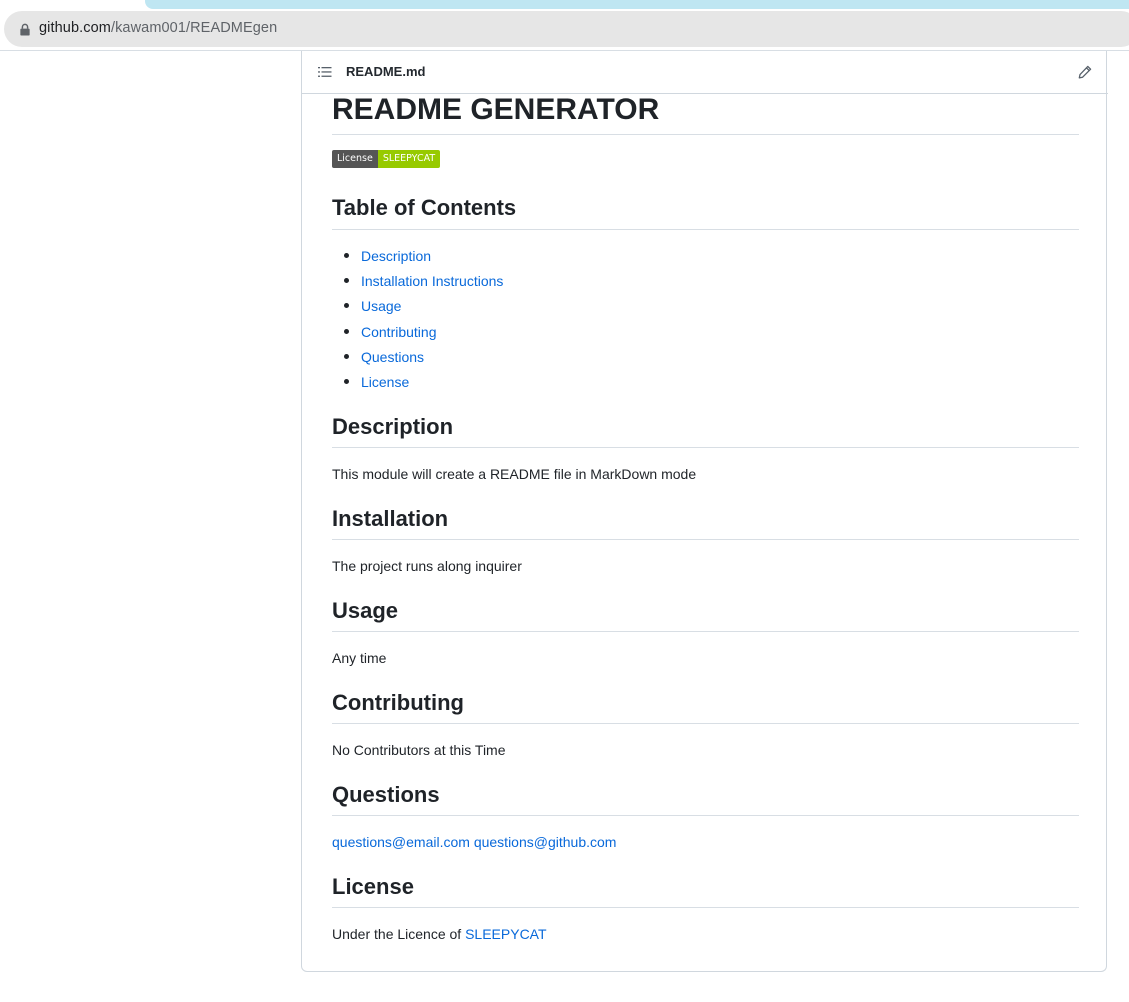 The width and height of the screenshot is (1129, 1002). I want to click on table-of-contents-icon, so click(325, 72).